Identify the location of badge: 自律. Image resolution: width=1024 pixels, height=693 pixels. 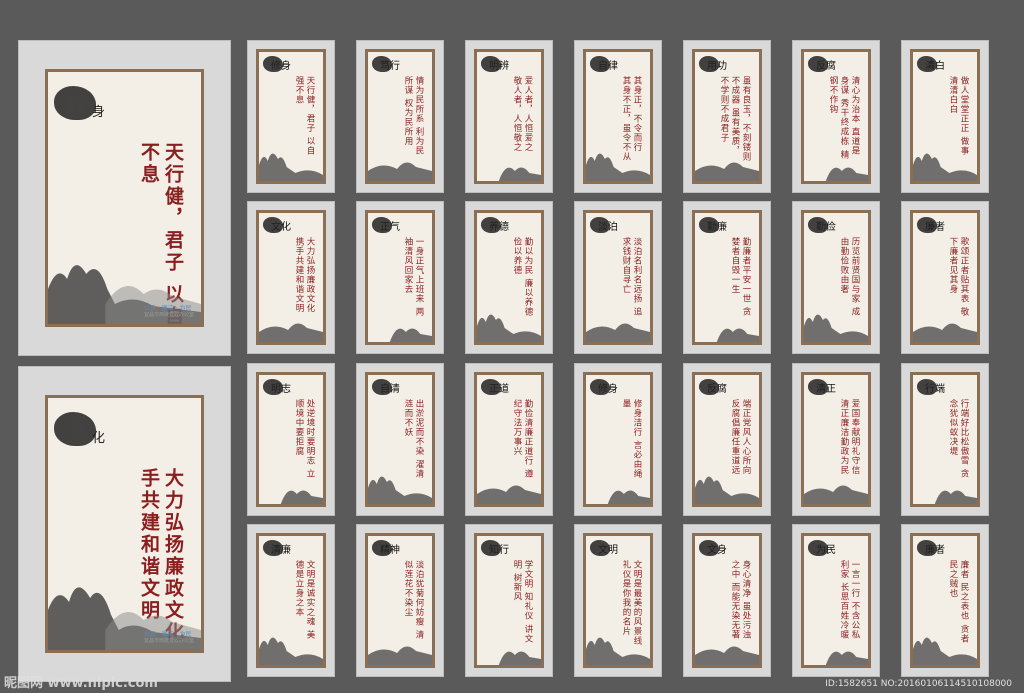
(604, 64).